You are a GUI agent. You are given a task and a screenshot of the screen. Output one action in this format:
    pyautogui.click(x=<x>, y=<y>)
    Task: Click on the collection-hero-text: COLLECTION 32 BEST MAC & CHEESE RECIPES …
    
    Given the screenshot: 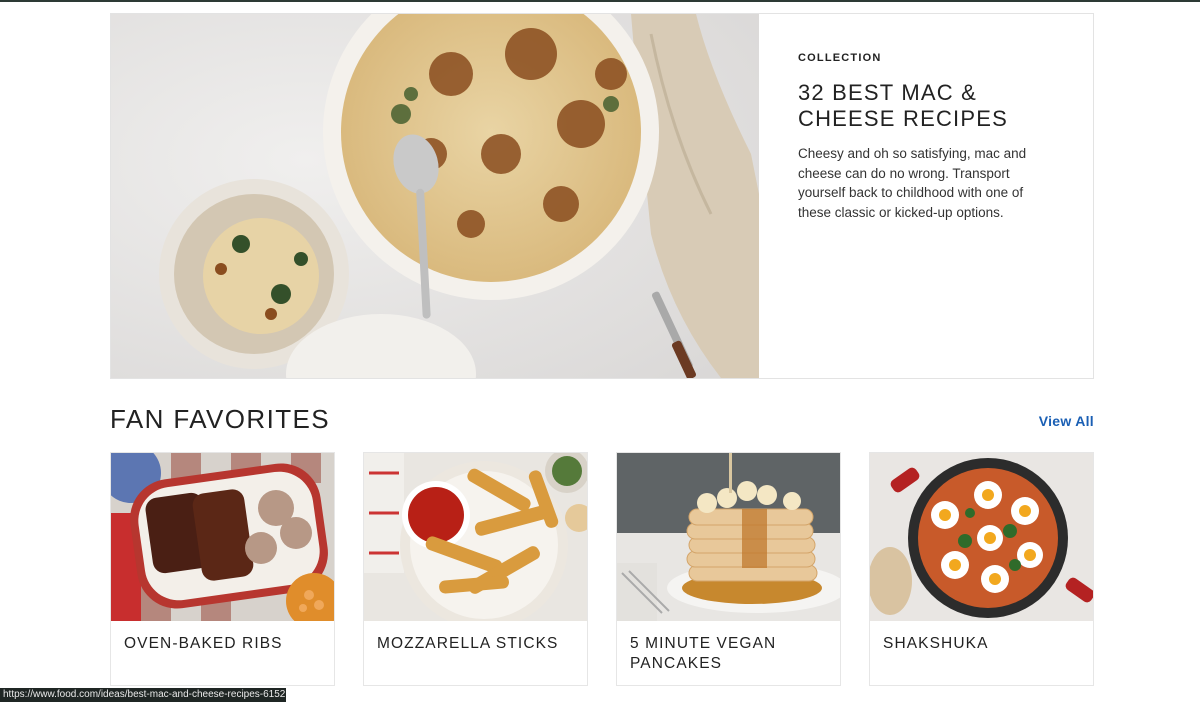 What is the action you would take?
    pyautogui.click(x=926, y=196)
    